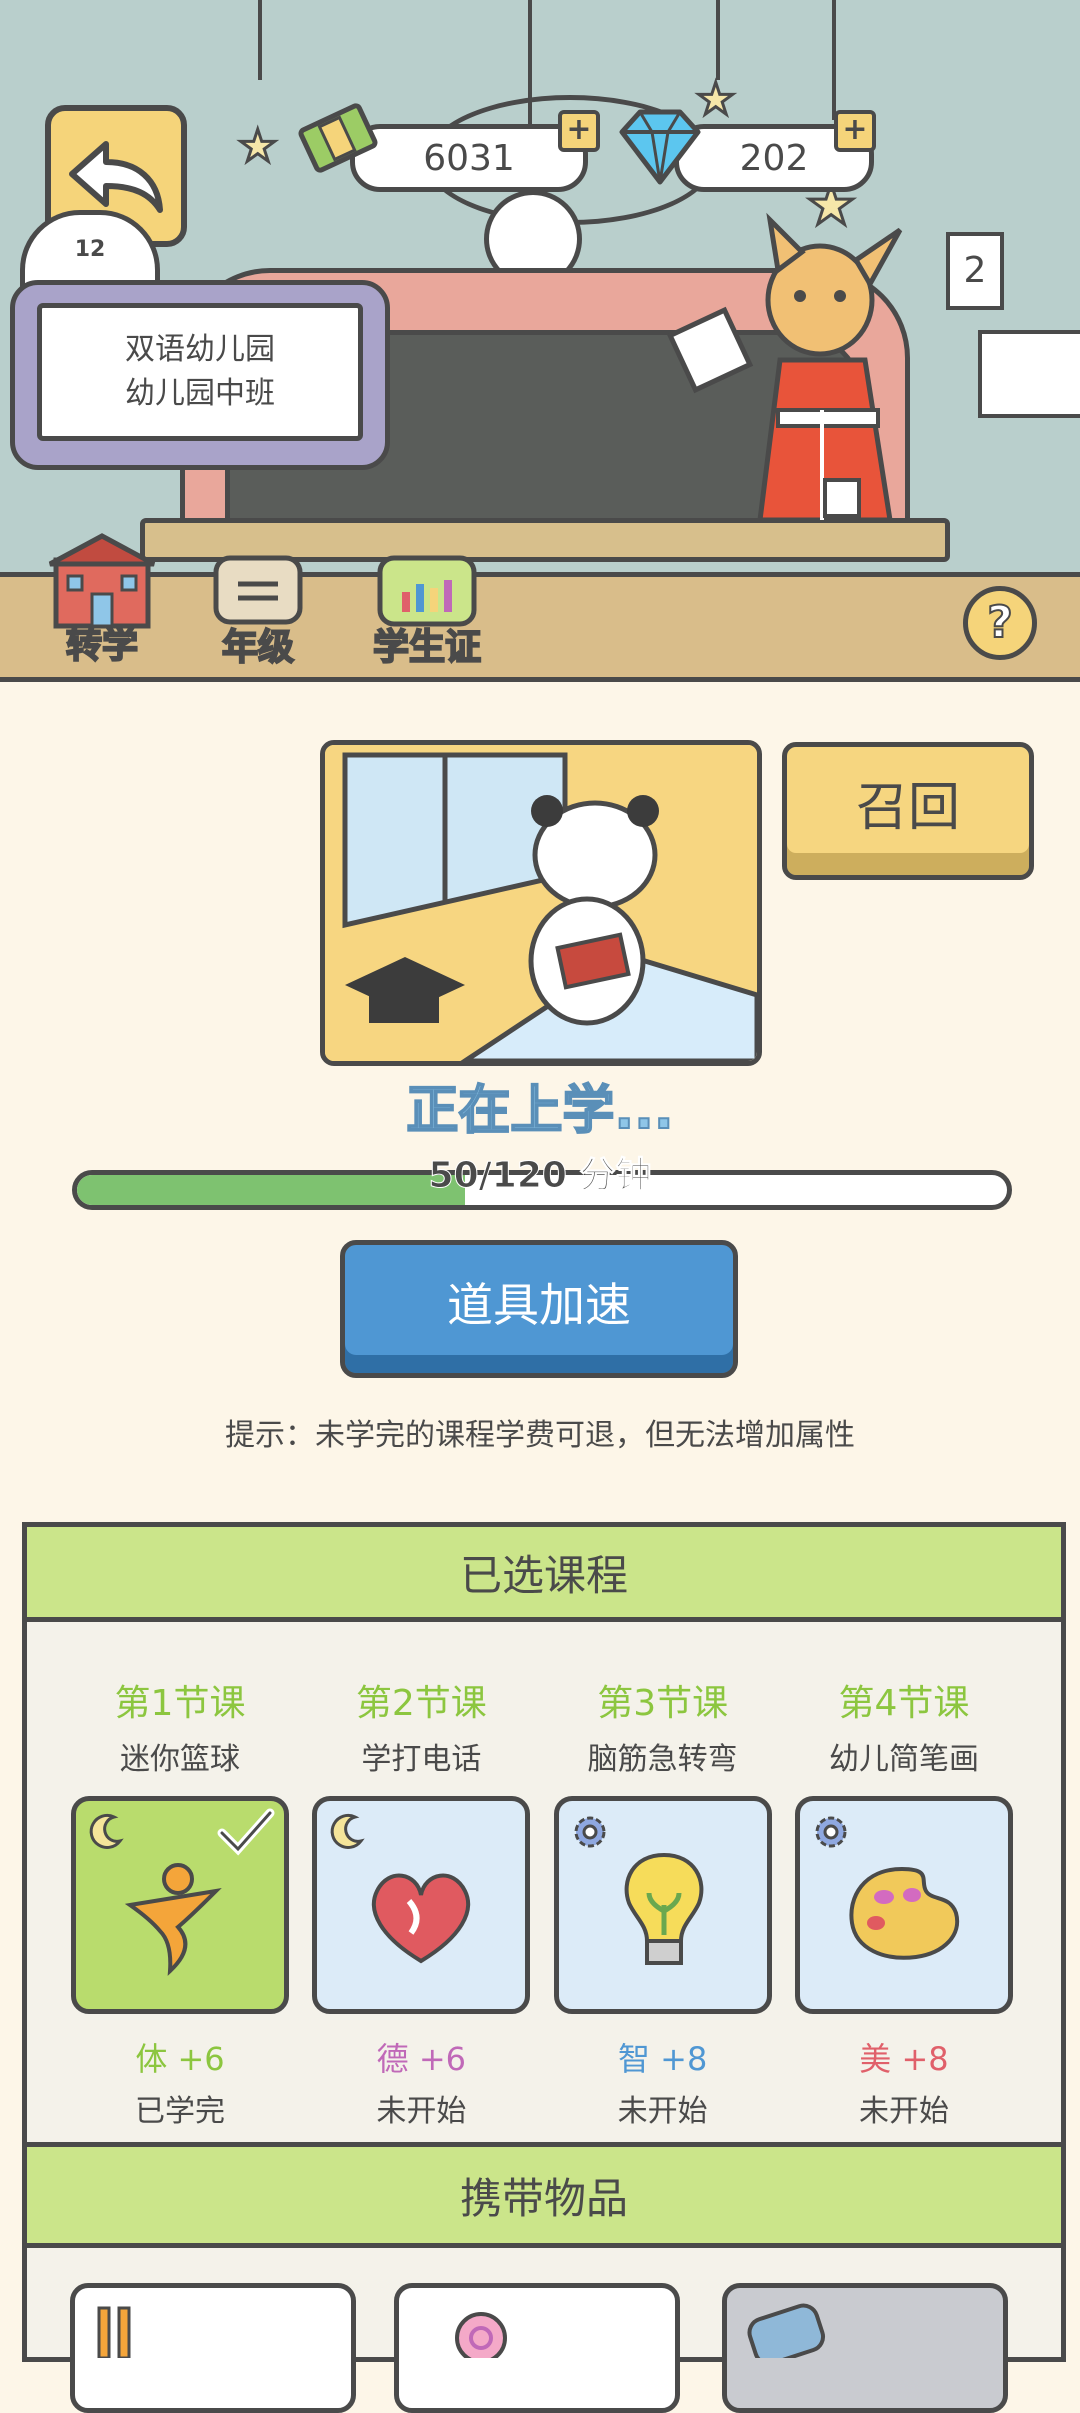 The width and height of the screenshot is (1080, 2413). I want to click on add-gems-button: +, so click(855, 131).